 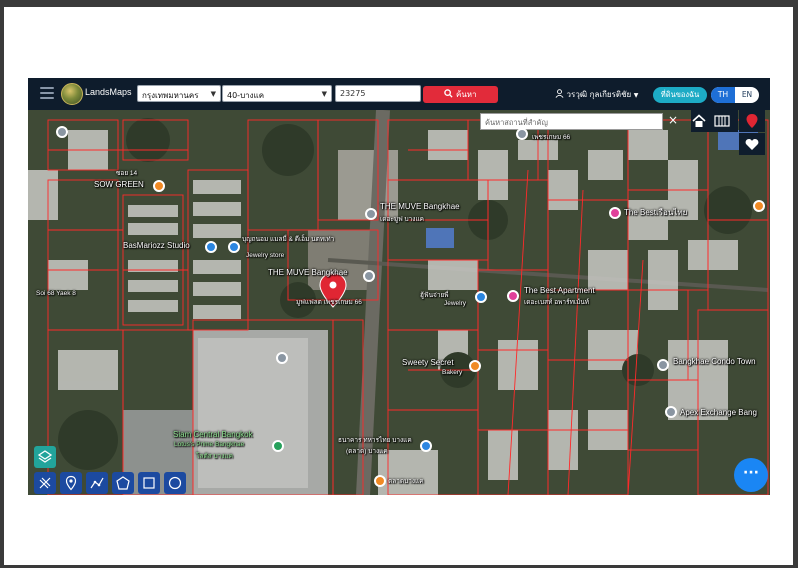 What do you see at coordinates (213, 434) in the screenshot?
I see `map-label: Siam Central Bangkok` at bounding box center [213, 434].